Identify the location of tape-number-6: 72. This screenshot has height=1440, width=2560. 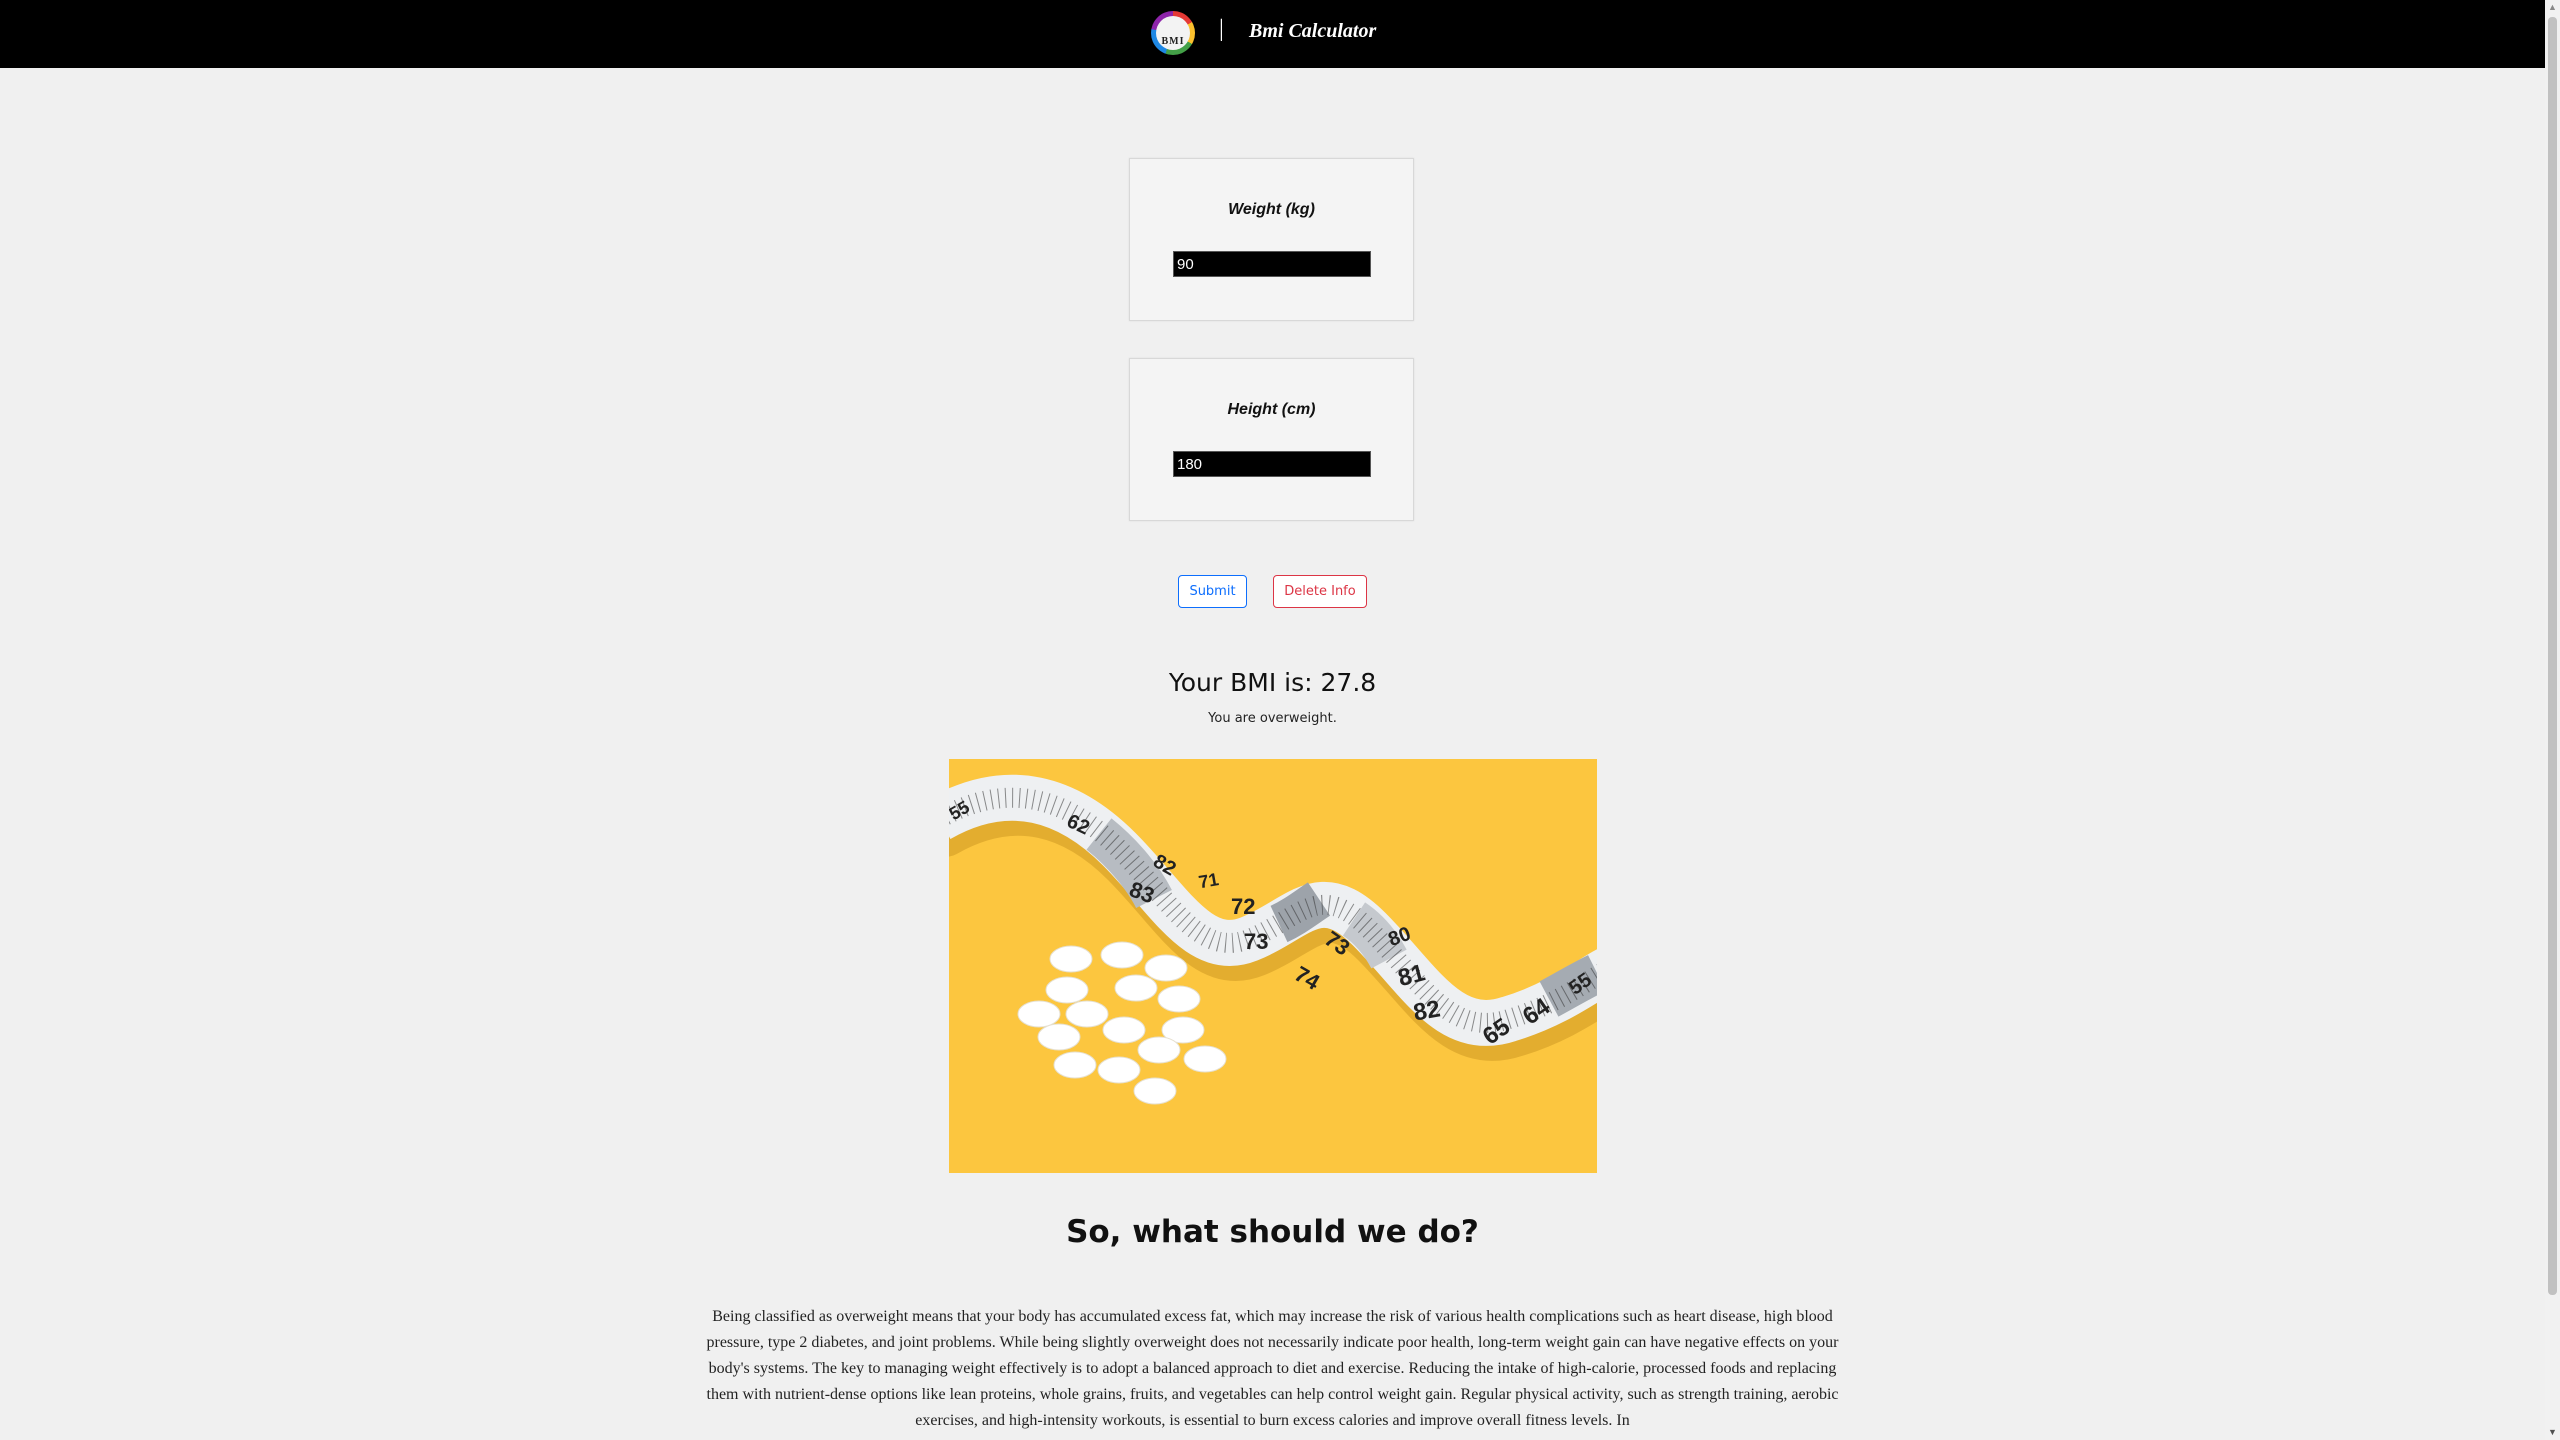
(1243, 906).